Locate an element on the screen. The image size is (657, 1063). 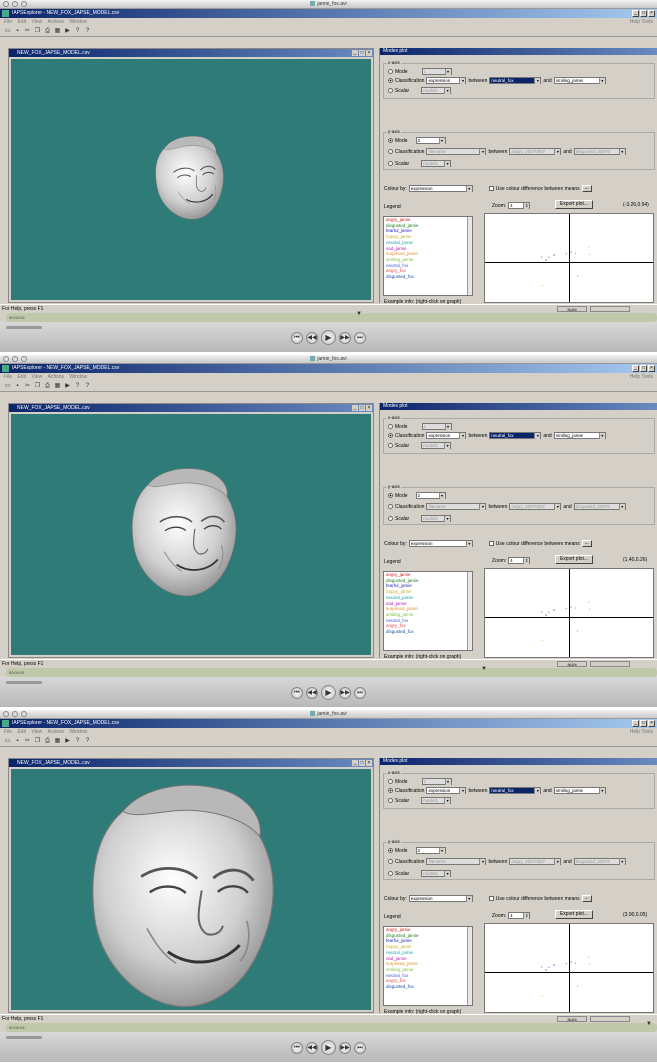
y-scalar-radio is located at coordinates (390, 518).